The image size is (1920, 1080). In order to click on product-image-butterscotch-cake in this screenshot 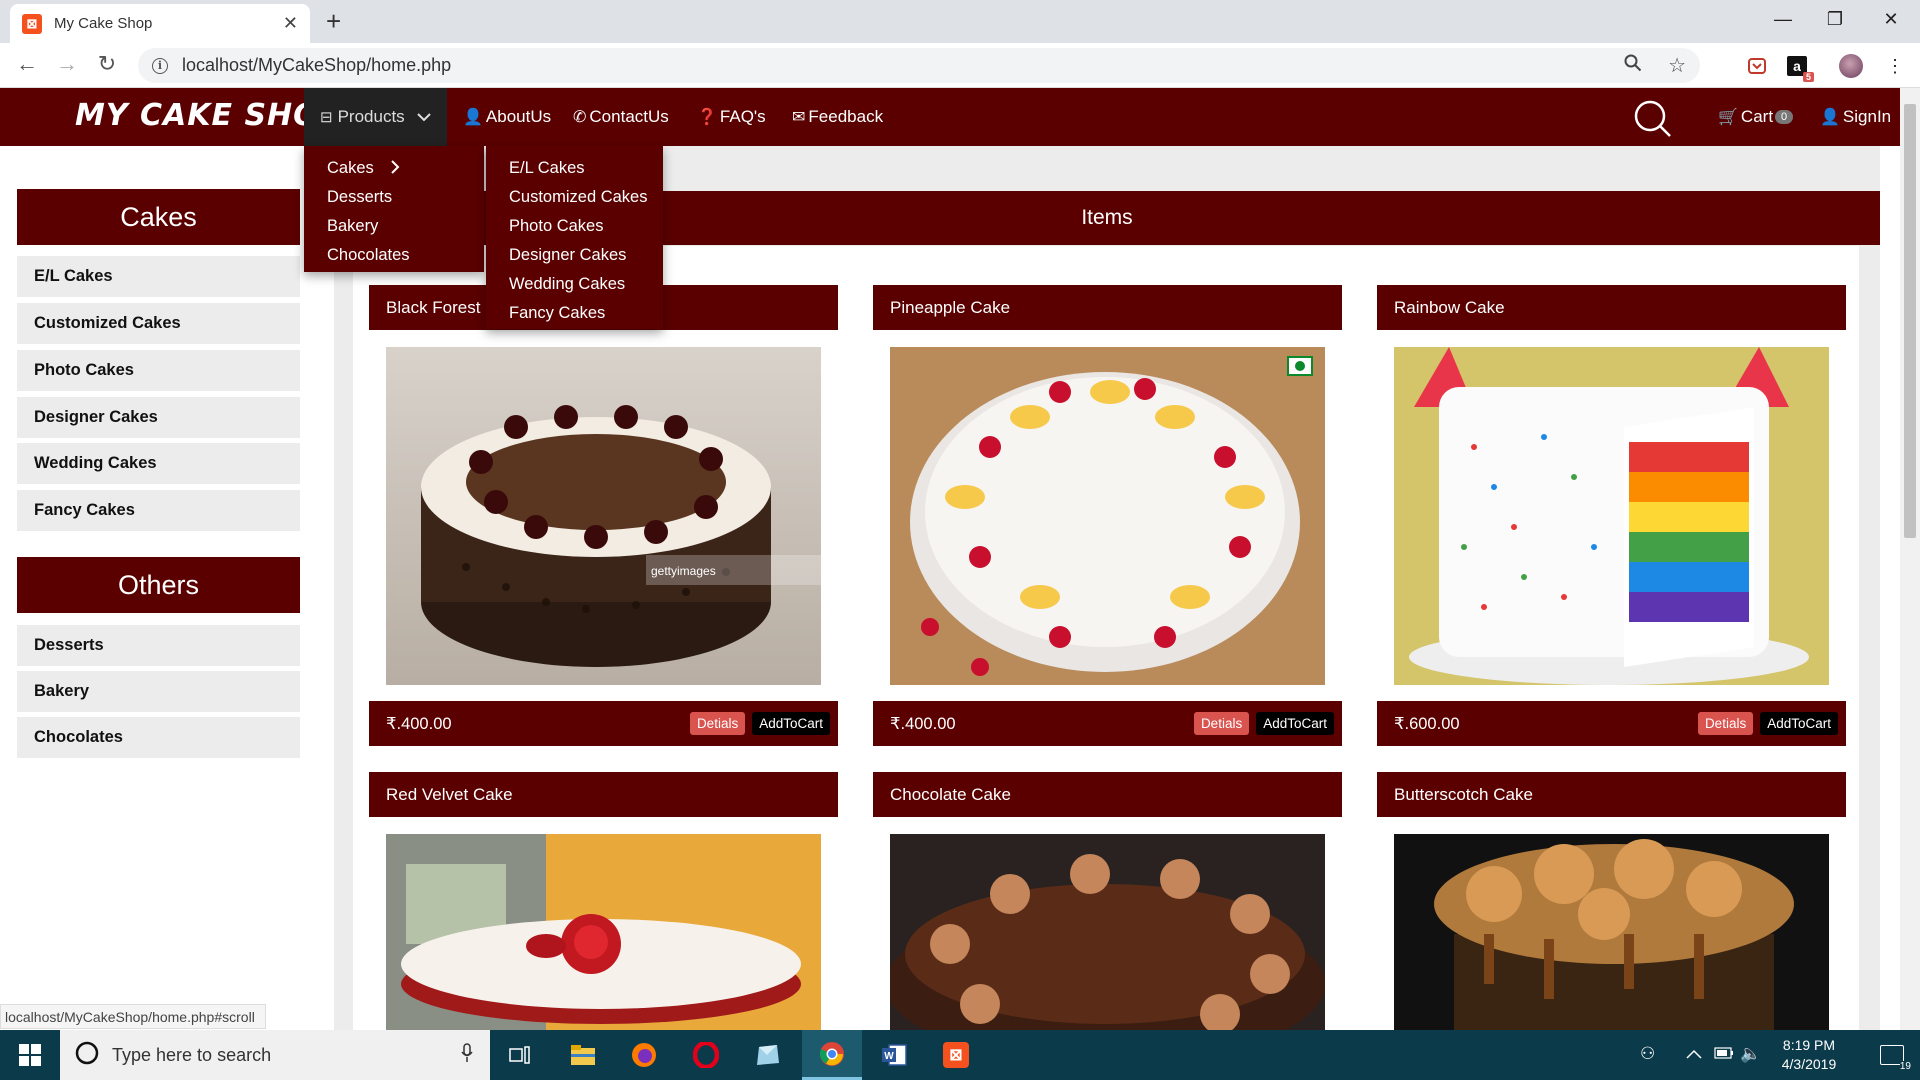, I will do `click(1611, 932)`.